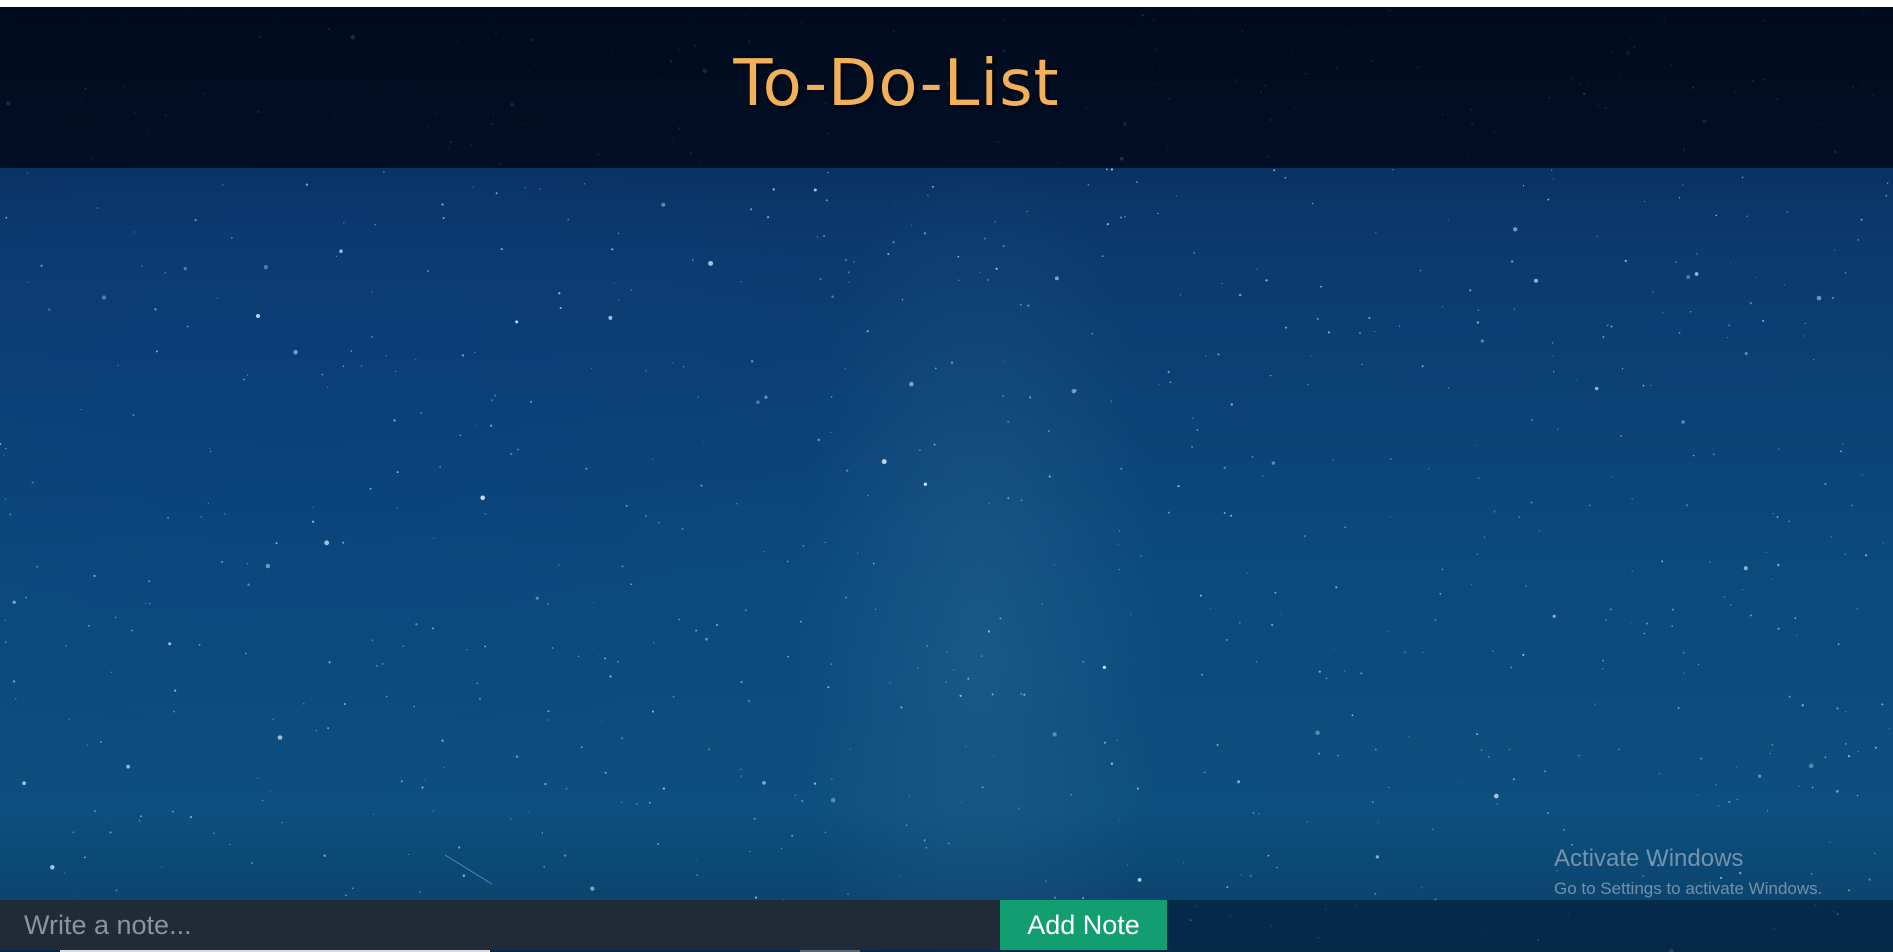  Describe the element at coordinates (896, 84) in the screenshot. I see `page-title: To-Do-List` at that location.